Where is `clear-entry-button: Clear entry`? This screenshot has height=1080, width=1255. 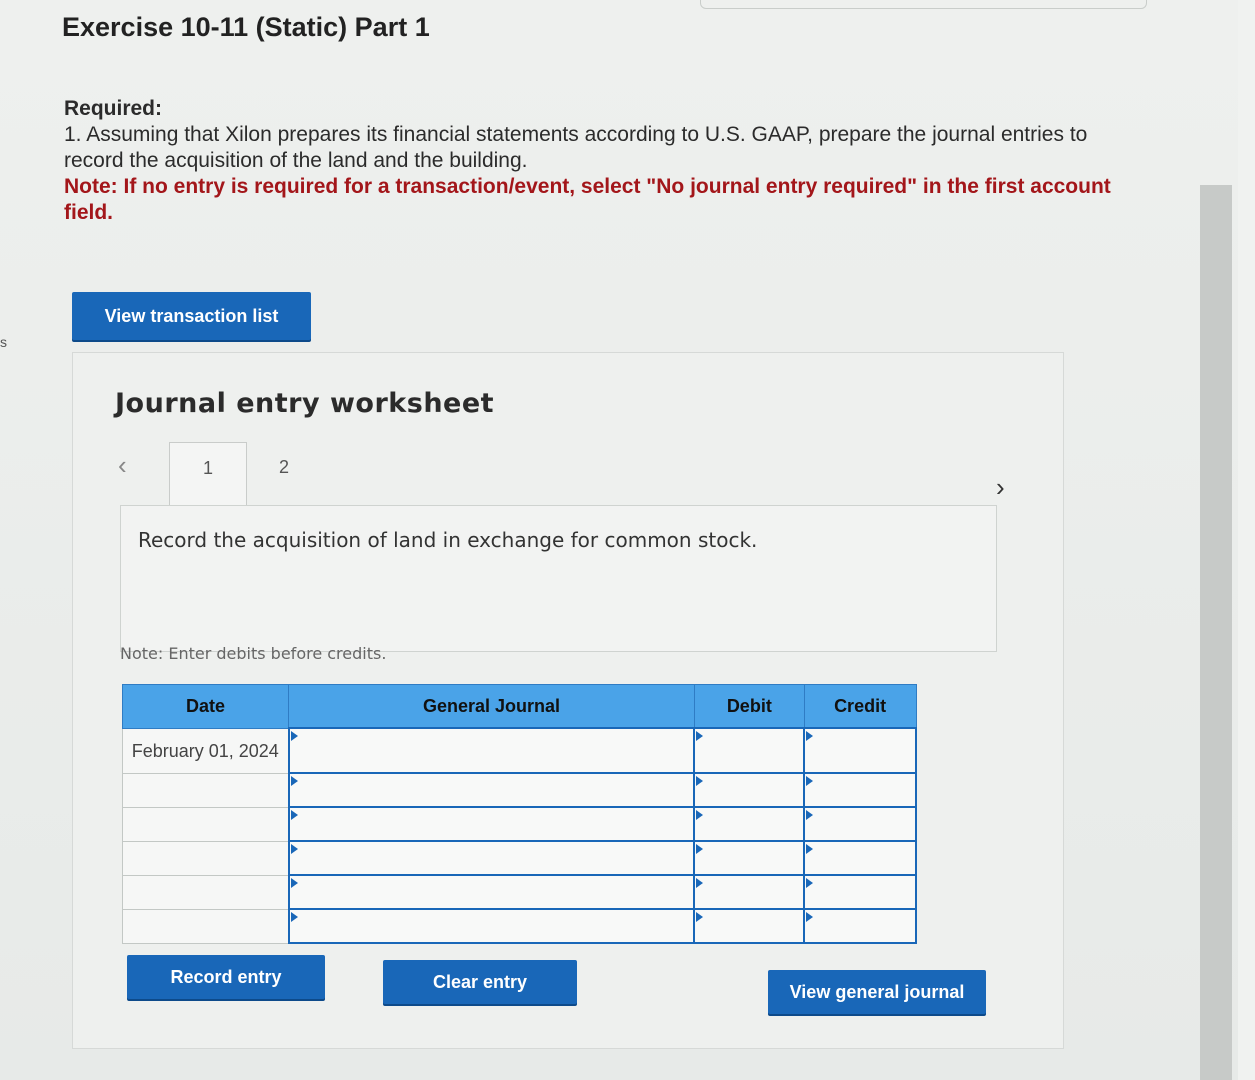 clear-entry-button: Clear entry is located at coordinates (480, 982).